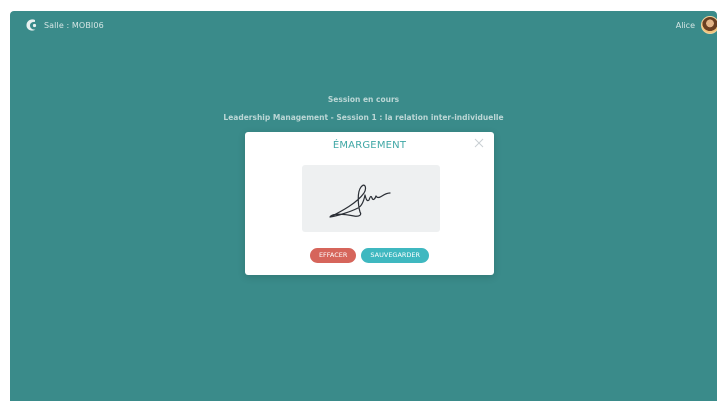  I want to click on erase-button: EFFACER, so click(333, 255).